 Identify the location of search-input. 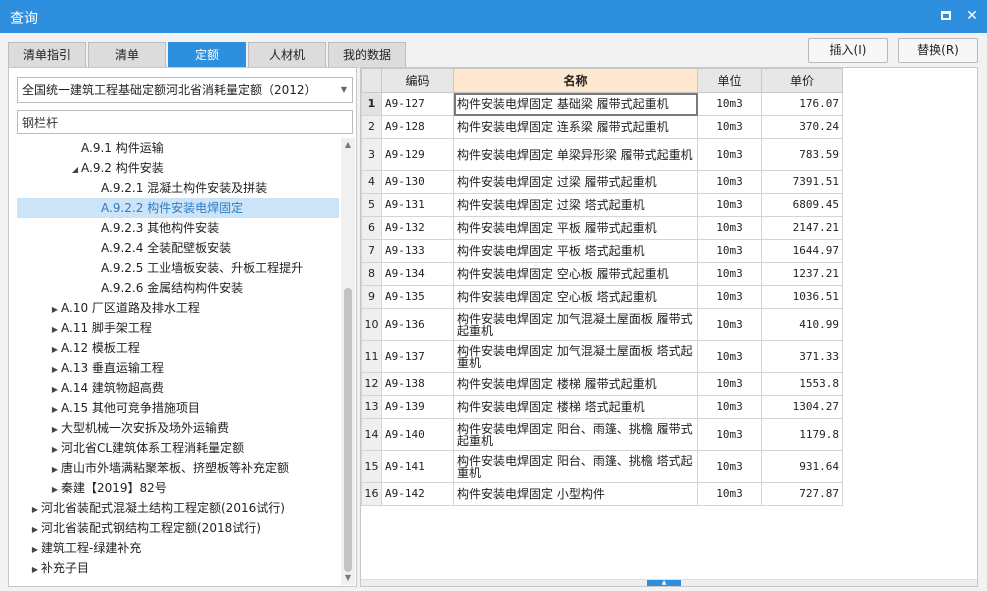
(185, 122).